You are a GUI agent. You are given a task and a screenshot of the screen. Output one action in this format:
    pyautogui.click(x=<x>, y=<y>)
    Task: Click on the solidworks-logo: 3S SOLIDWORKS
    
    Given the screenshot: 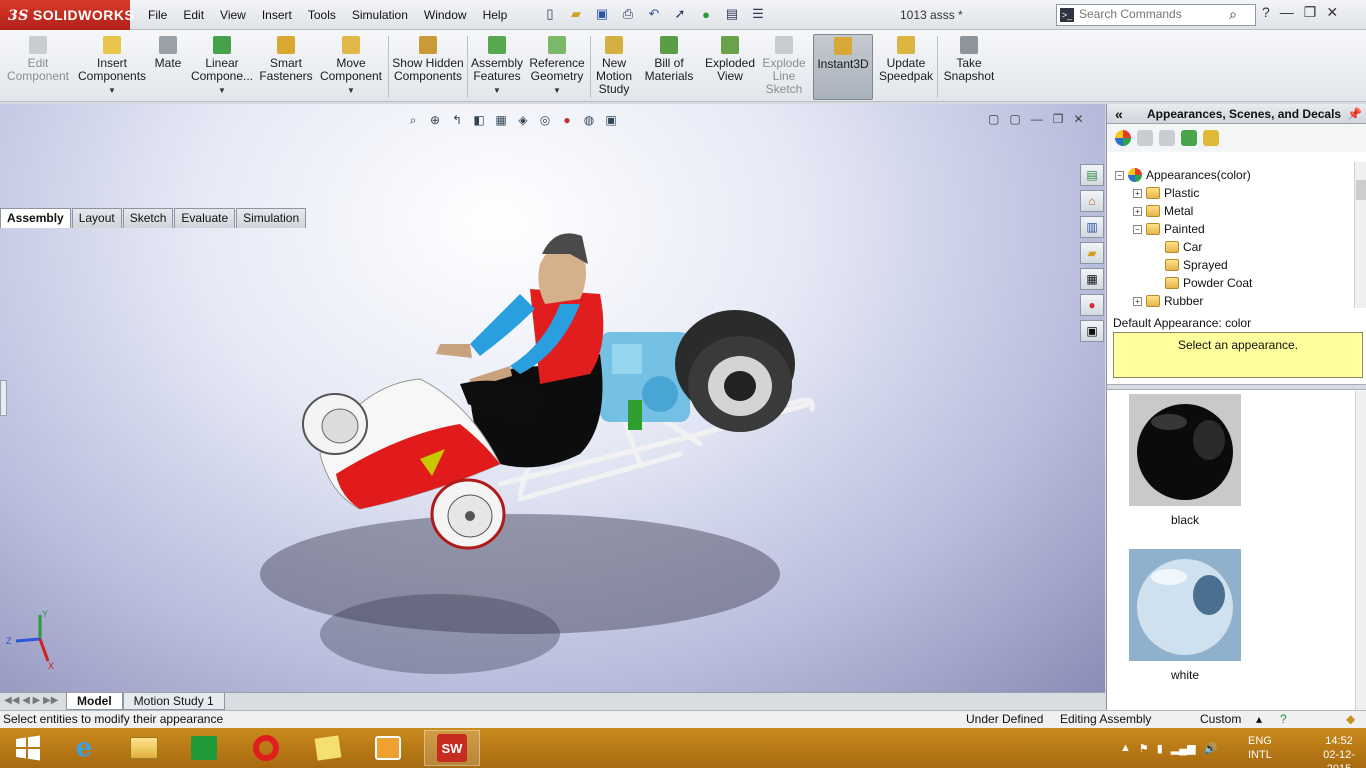 What is the action you would take?
    pyautogui.click(x=67, y=15)
    